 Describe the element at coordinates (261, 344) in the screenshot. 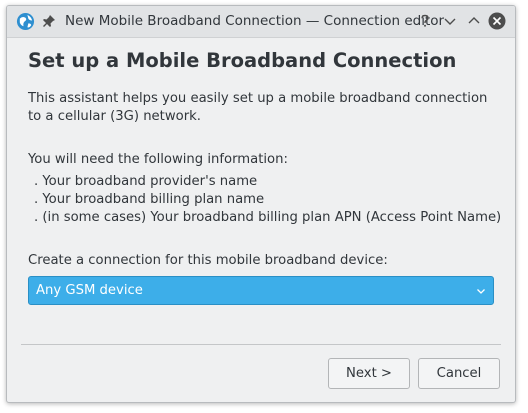

I see `divider` at that location.